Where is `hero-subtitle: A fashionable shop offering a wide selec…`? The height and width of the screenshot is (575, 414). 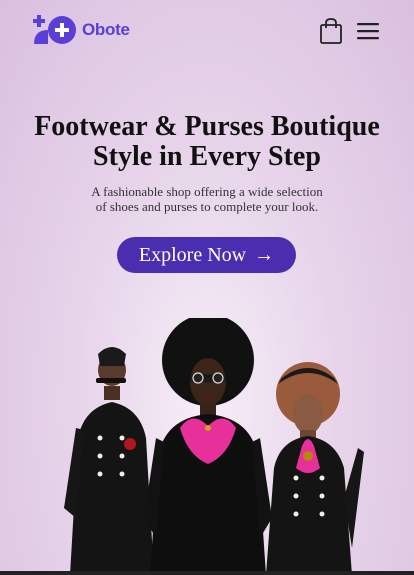
hero-subtitle: A fashionable shop offering a wide selec… is located at coordinates (207, 199).